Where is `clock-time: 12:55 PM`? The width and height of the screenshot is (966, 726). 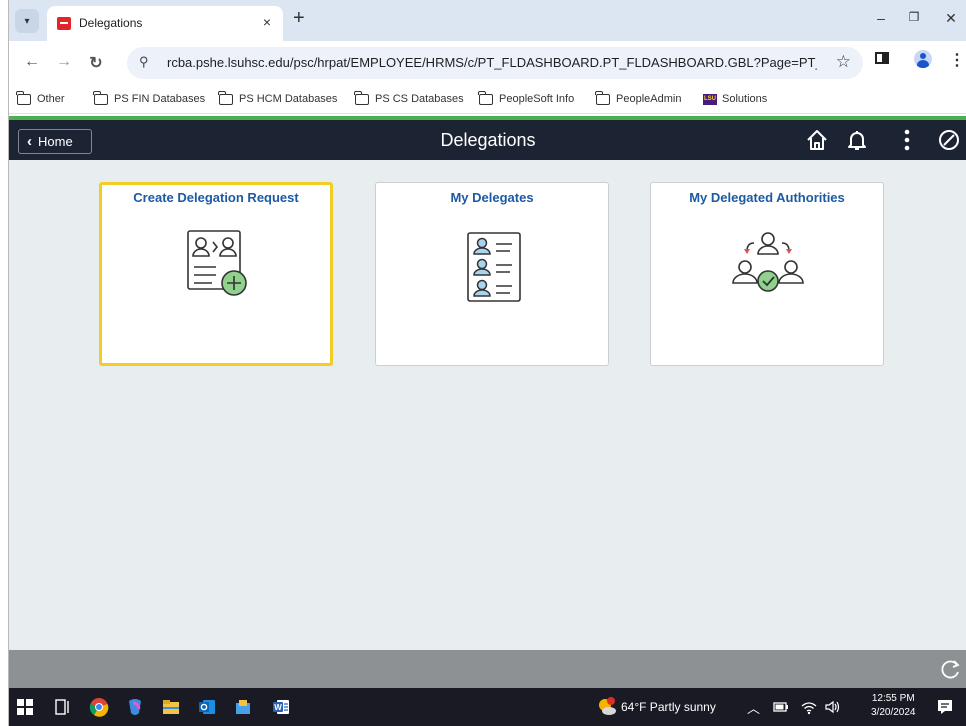 clock-time: 12:55 PM is located at coordinates (893, 698).